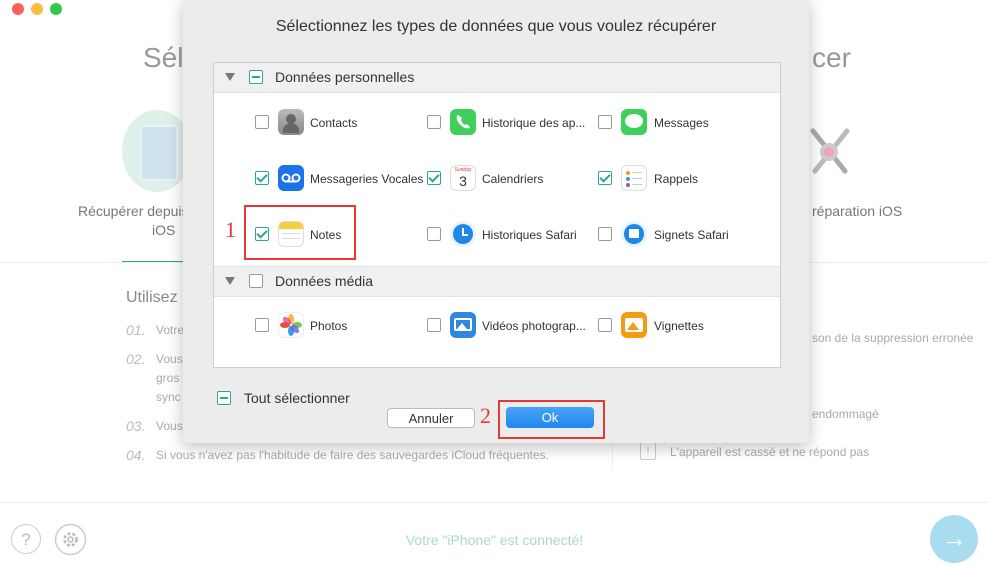  What do you see at coordinates (136, 330) in the screenshot?
I see `list-num-1: 01.` at bounding box center [136, 330].